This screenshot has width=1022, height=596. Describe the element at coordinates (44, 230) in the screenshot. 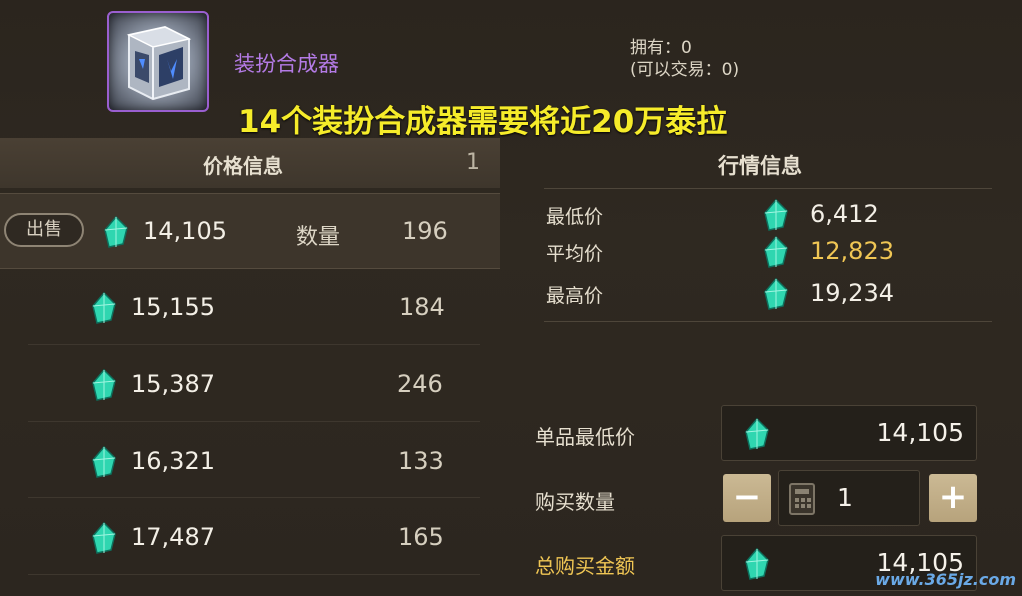

I see `sell-button: 出售` at that location.